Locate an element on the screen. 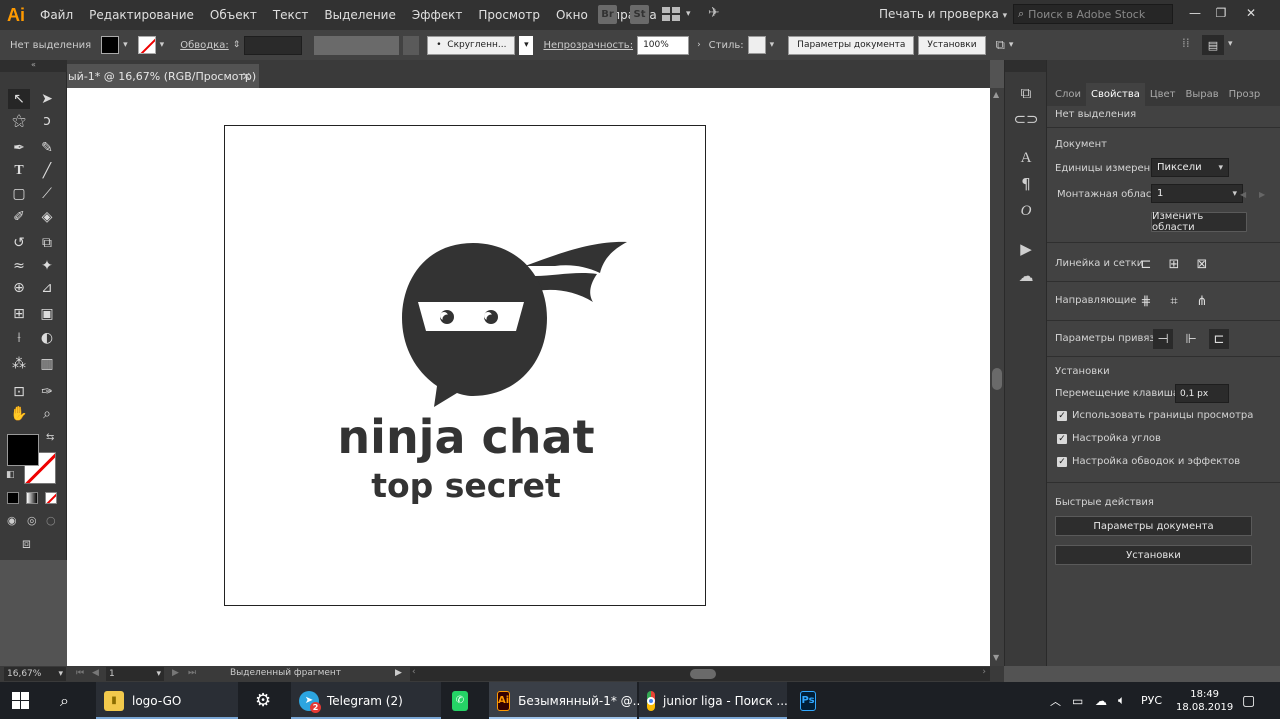 The height and width of the screenshot is (719, 1280). menu-edit: Редактирование is located at coordinates (141, 15).